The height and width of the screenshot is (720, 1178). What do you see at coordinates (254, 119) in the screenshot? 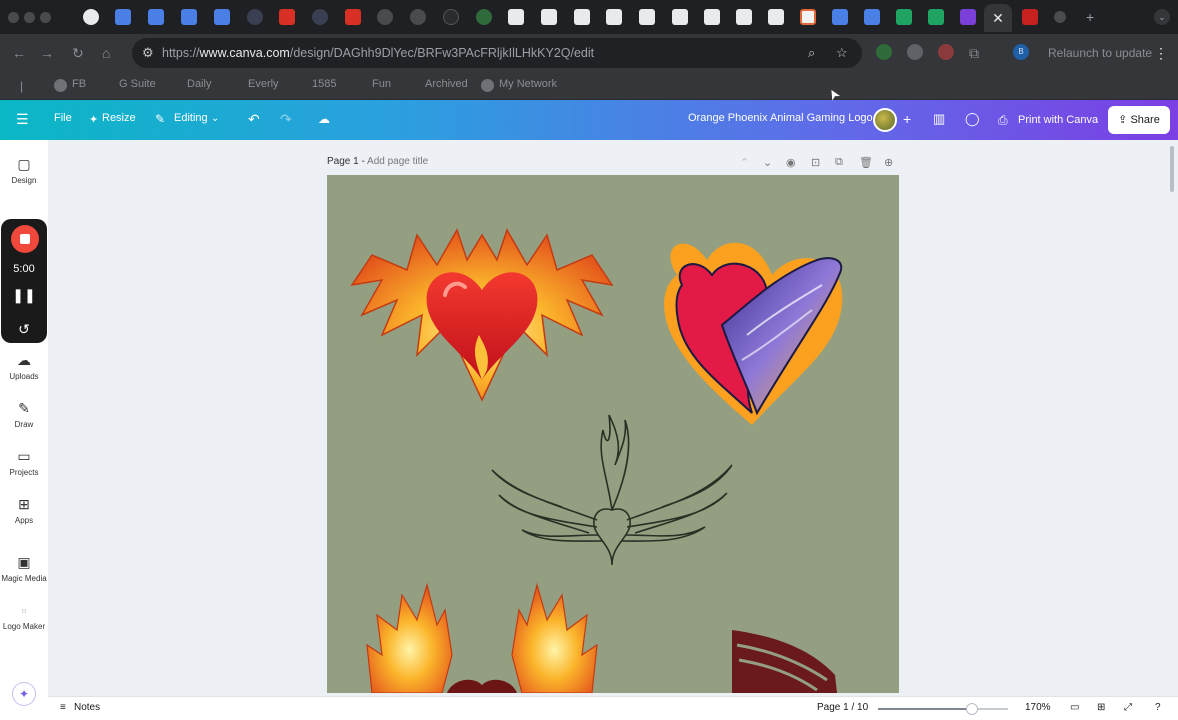
I see `undo-icon: ↶` at bounding box center [254, 119].